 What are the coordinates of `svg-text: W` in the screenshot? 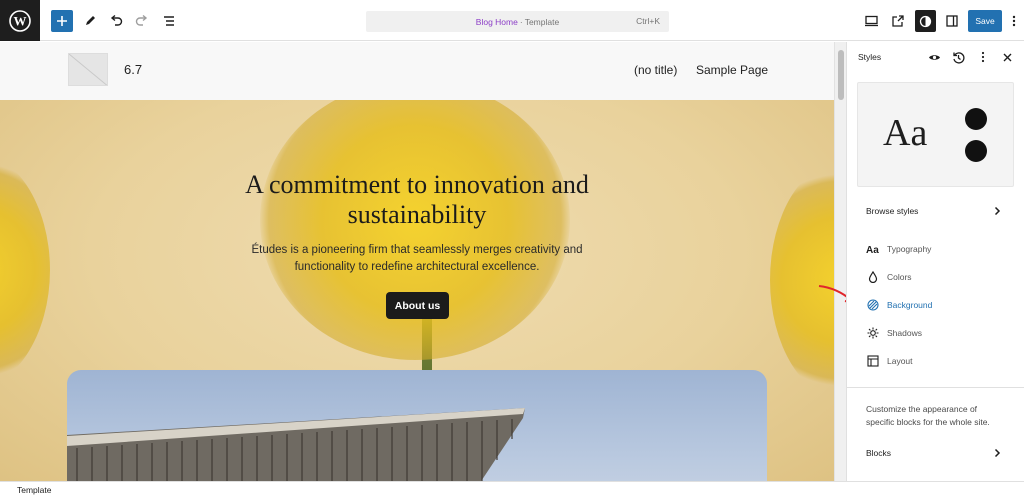 It's located at (20, 20).